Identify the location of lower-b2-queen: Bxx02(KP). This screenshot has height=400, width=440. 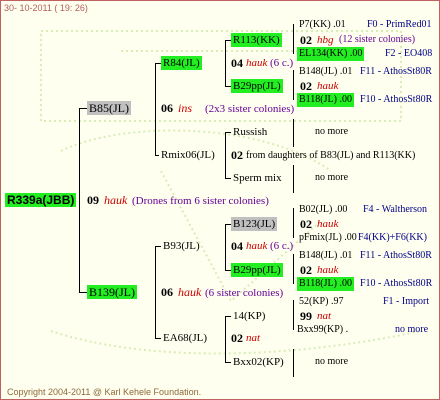
(258, 362).